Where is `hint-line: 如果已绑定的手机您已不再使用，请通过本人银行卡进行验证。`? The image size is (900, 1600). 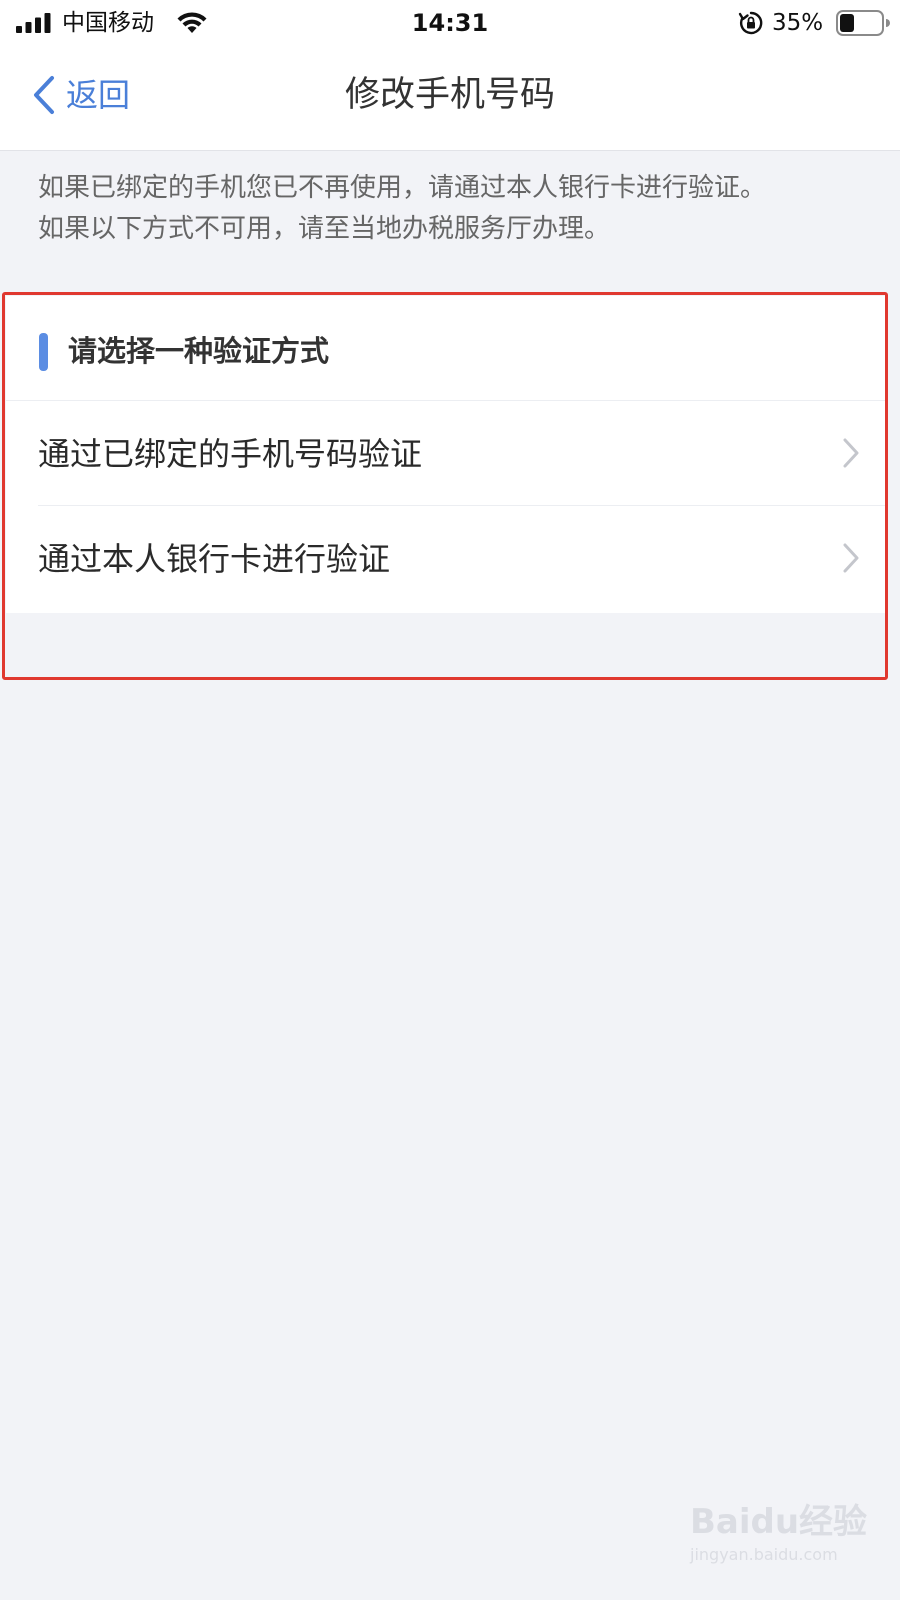 hint-line: 如果已绑定的手机您已不再使用，请通过本人银行卡进行验证。 is located at coordinates (402, 188).